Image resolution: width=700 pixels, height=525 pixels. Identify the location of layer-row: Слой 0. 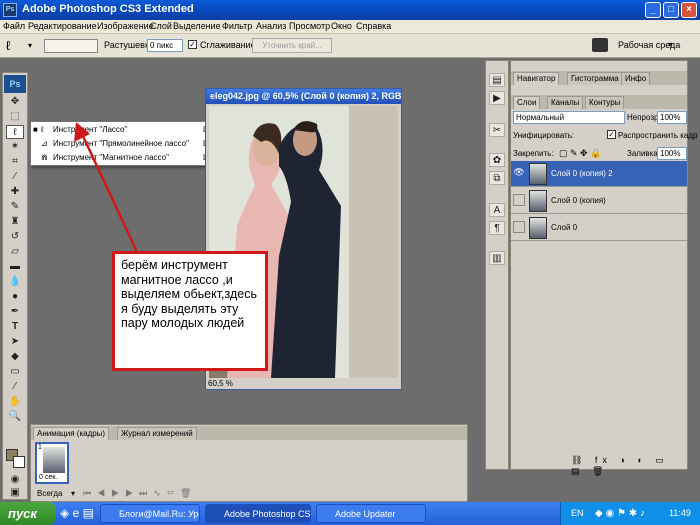
(599, 228).